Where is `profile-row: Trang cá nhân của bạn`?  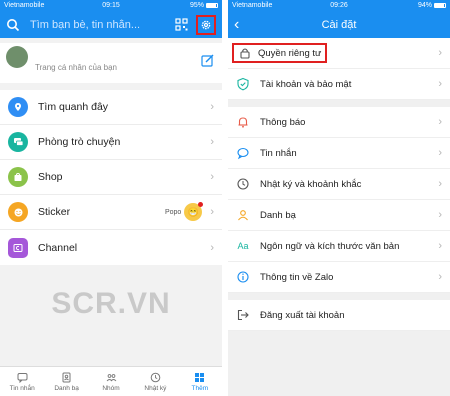 profile-row: Trang cá nhân của bạn is located at coordinates (111, 63).